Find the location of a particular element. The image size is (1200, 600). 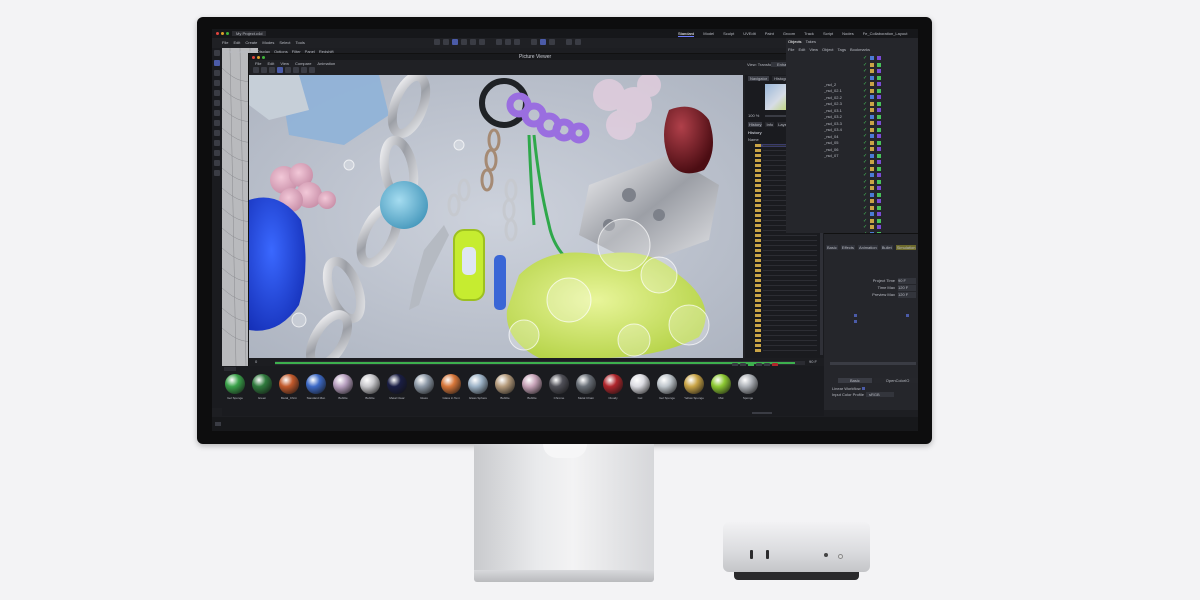

material-swatch: Gel Sponge is located at coordinates (235, 387).